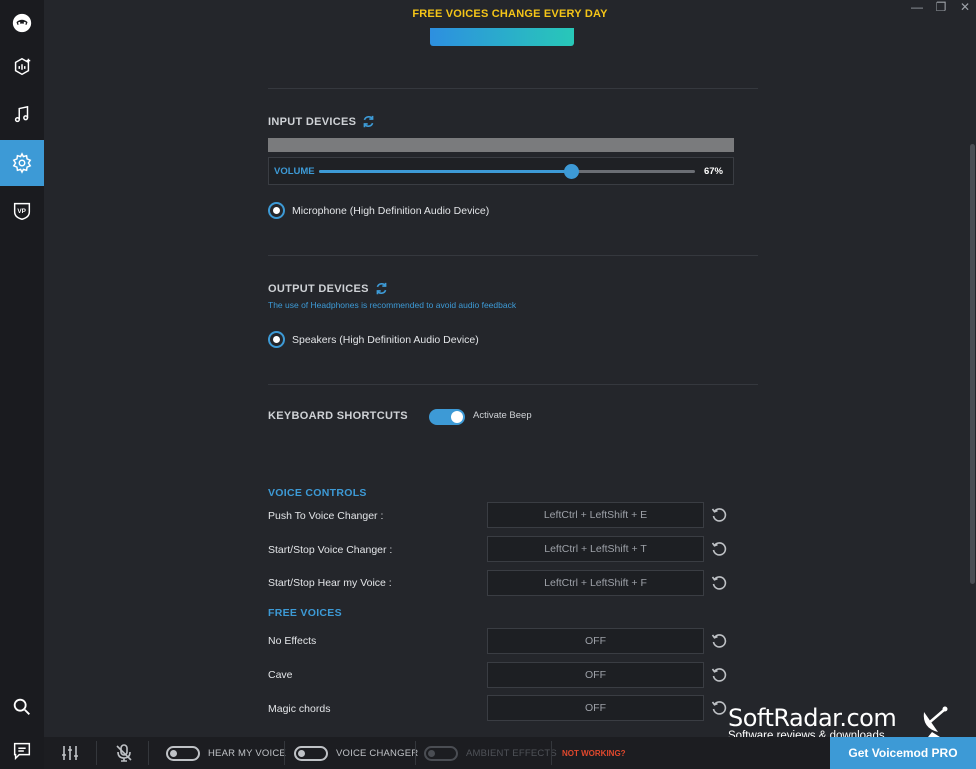  I want to click on volume-slider-handle, so click(571, 171).